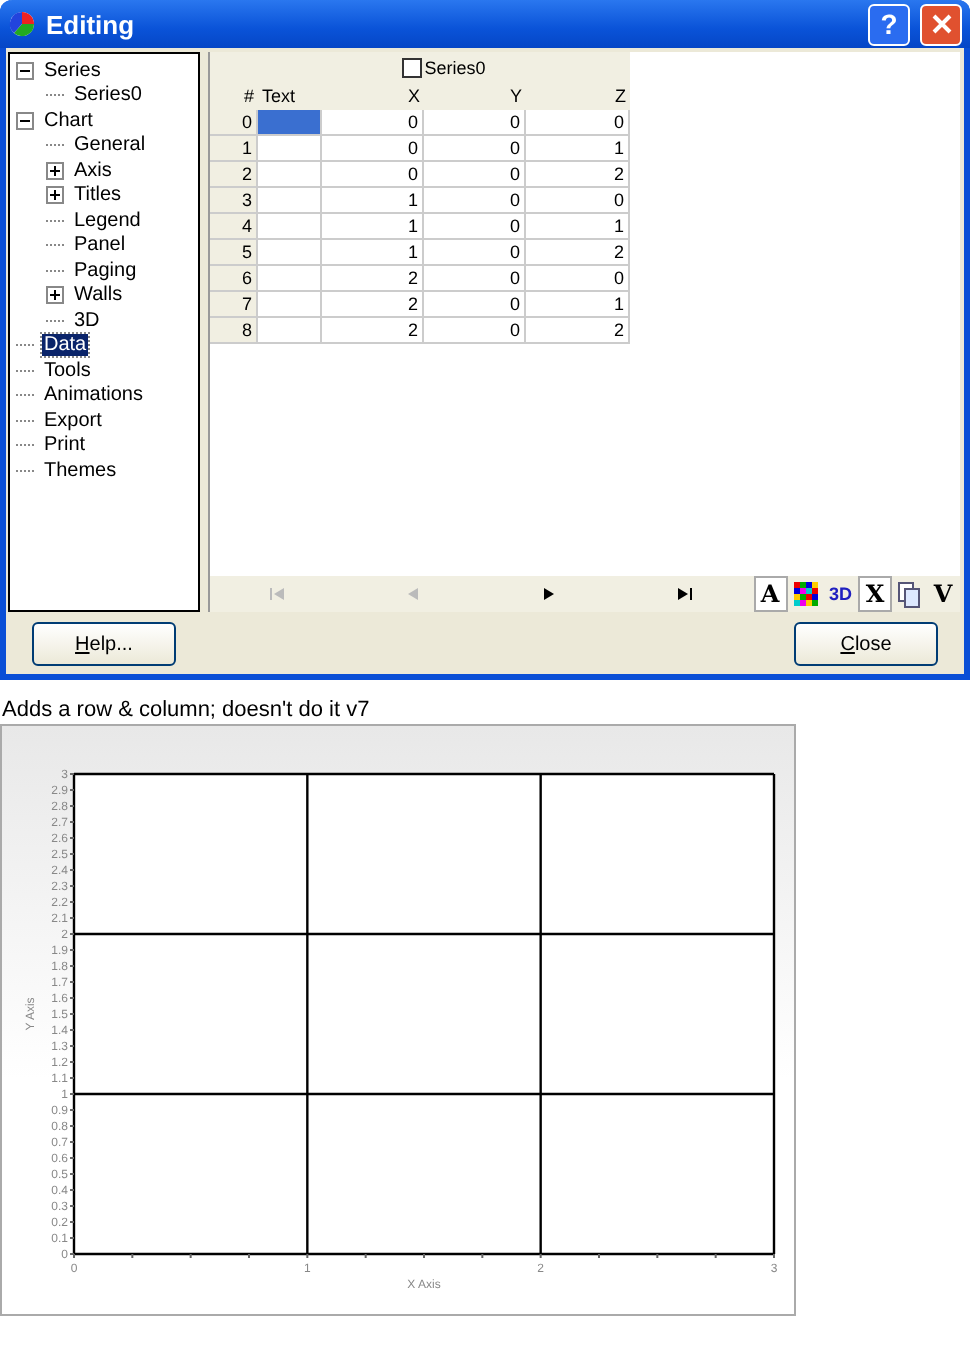 Image resolution: width=970 pixels, height=1368 pixels. What do you see at coordinates (80, 470) in the screenshot?
I see `tree-item: Themes` at bounding box center [80, 470].